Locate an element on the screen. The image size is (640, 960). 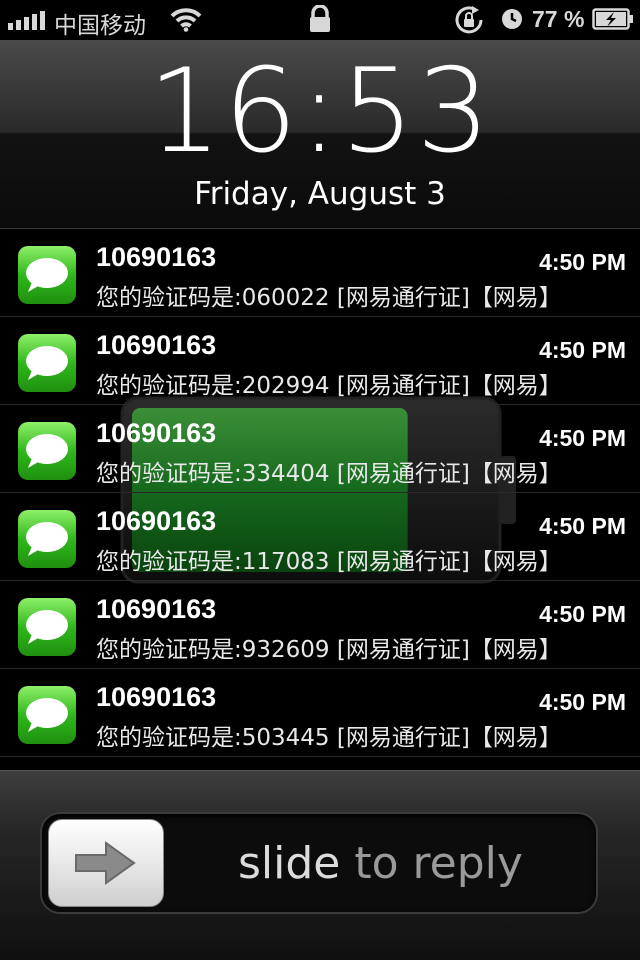
slider-action-word: slide is located at coordinates (289, 863).